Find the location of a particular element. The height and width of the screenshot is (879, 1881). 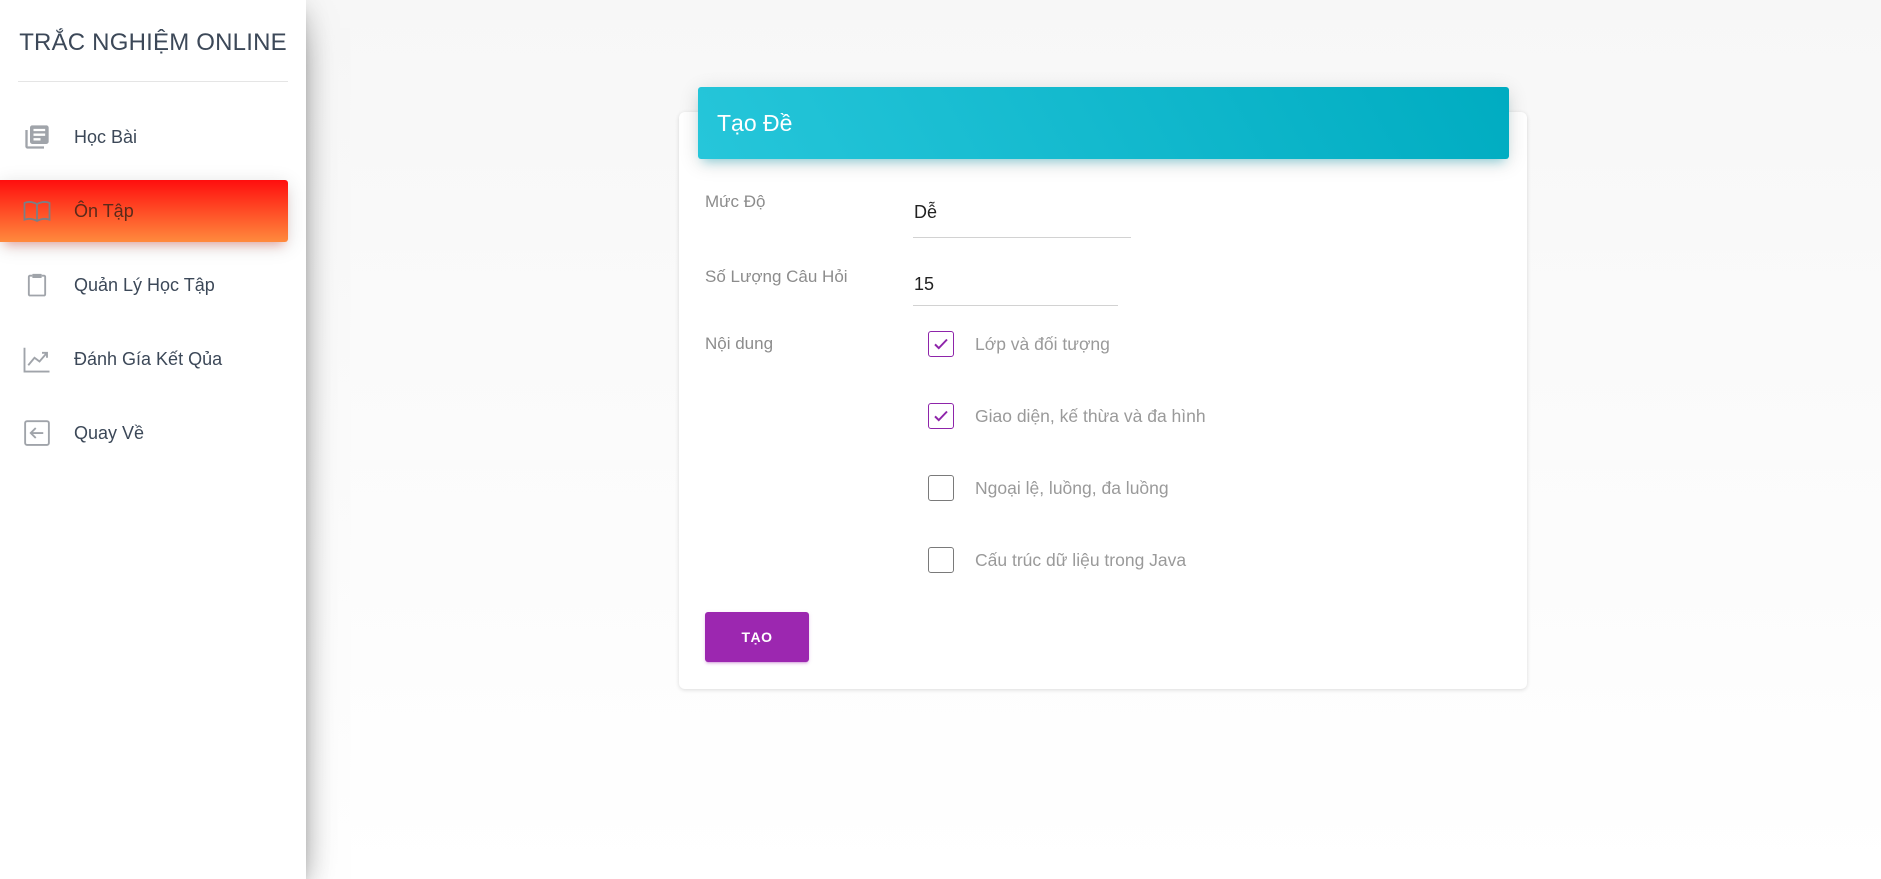

sidebar-item-danh-gia-ket-qua: Đánh Gía Kết Qủa is located at coordinates (144, 359).